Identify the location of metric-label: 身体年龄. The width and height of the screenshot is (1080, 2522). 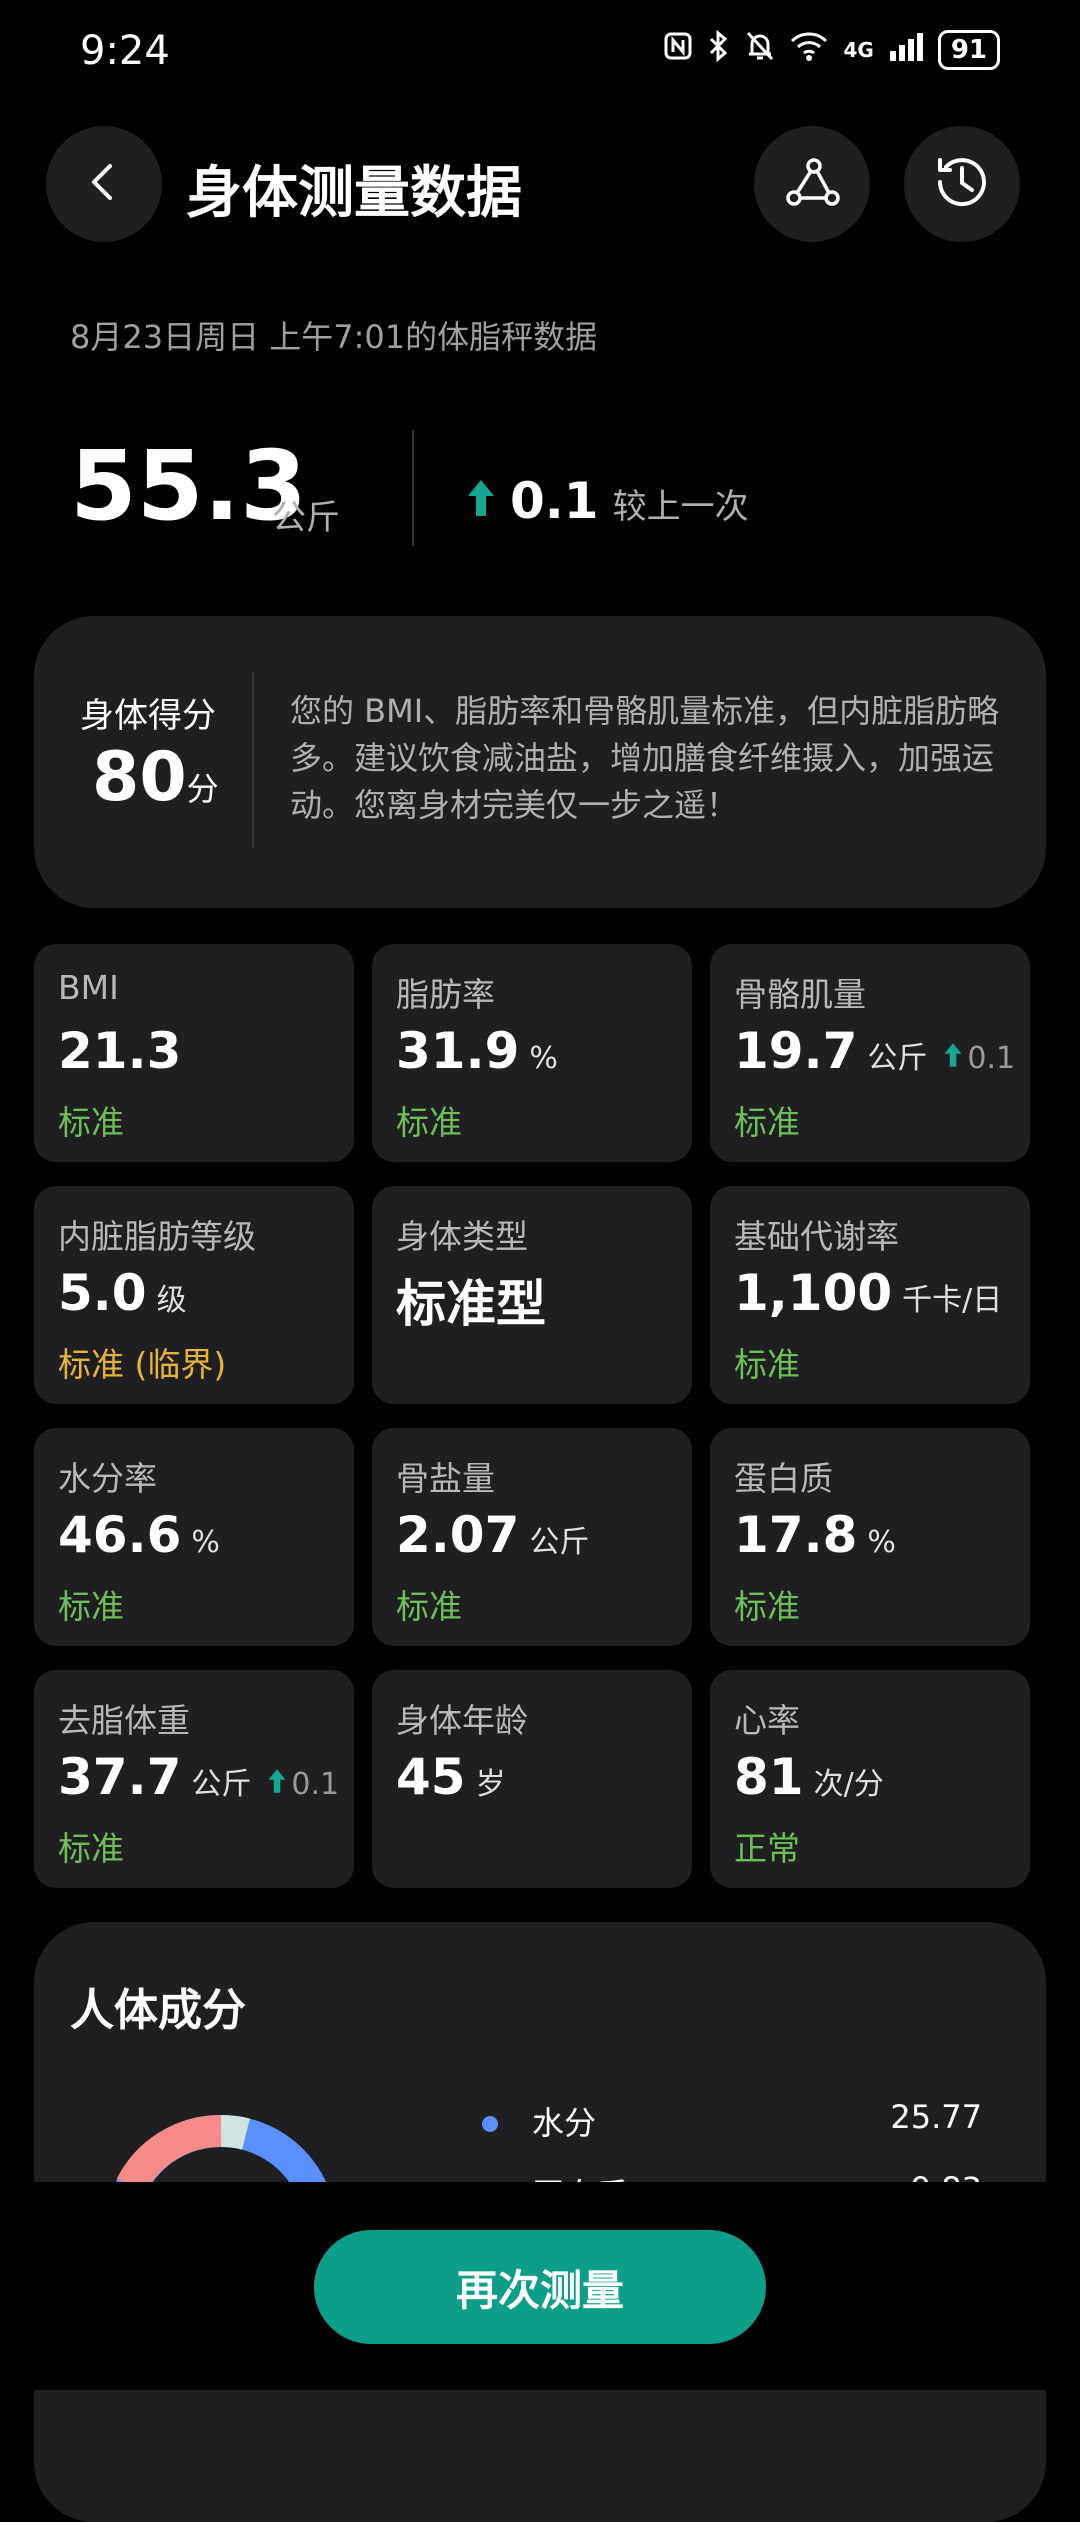
(462, 1720).